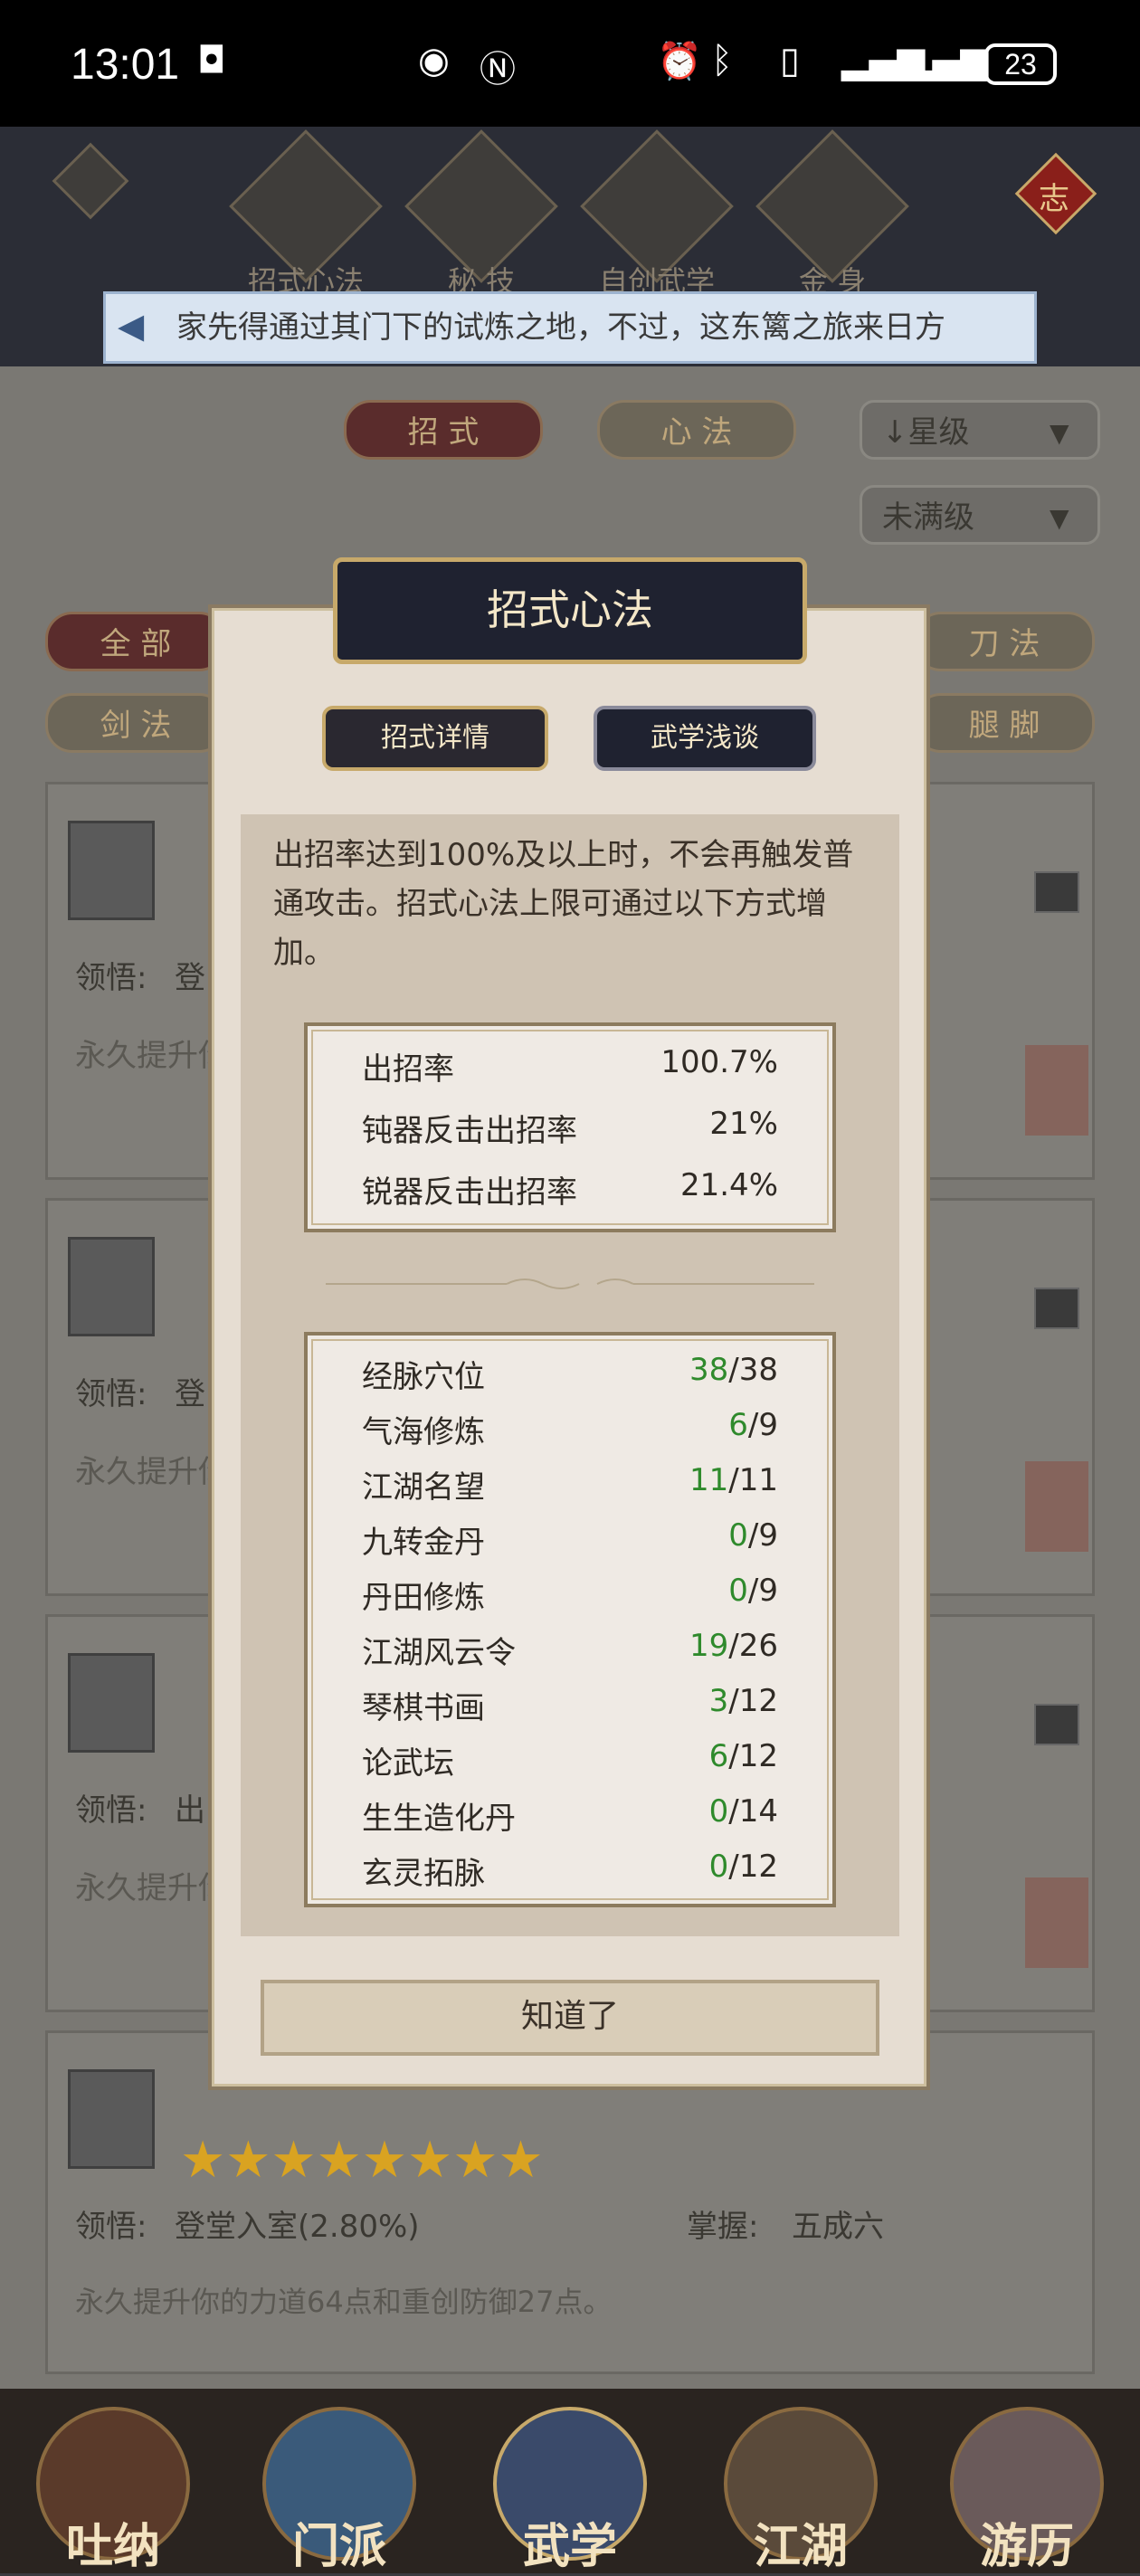 This screenshot has height=2576, width=1140. I want to click on source-current: 38, so click(709, 1370).